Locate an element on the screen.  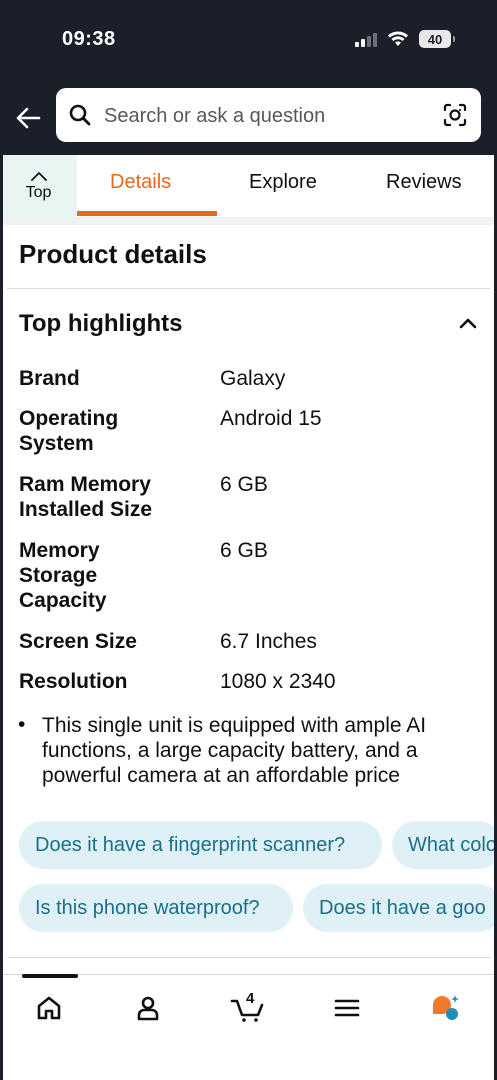
tab-explore: Explore is located at coordinates (283, 182).